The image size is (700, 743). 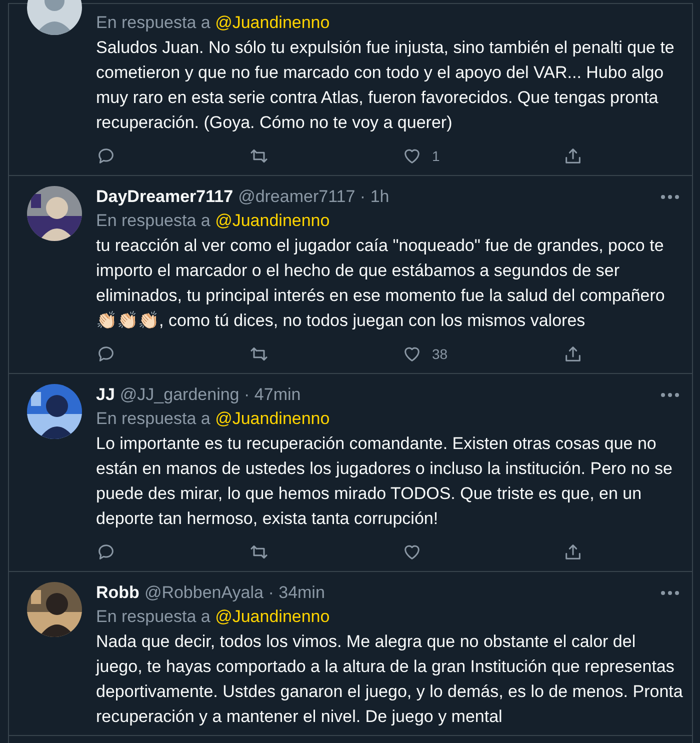 What do you see at coordinates (105, 395) in the screenshot?
I see `user-name: JJ` at bounding box center [105, 395].